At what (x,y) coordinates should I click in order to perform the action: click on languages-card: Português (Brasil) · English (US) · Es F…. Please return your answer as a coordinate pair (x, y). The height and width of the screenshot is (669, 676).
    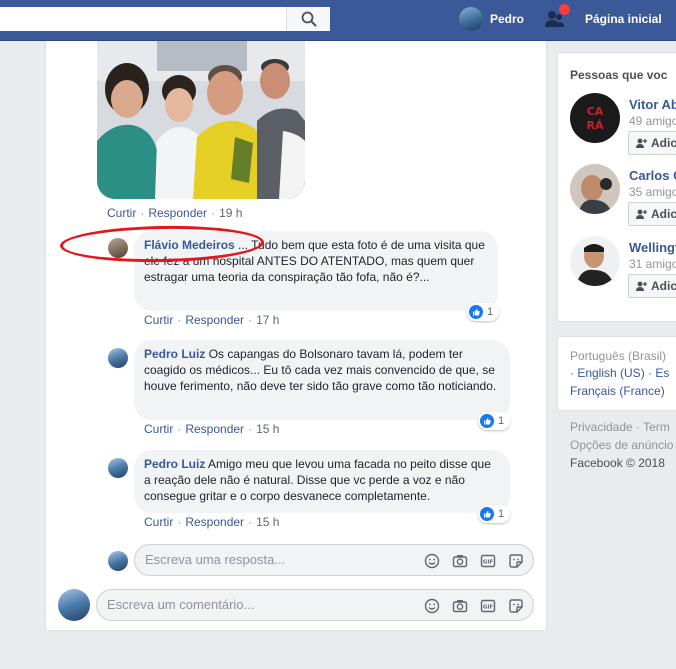
    Looking at the image, I should click on (616, 373).